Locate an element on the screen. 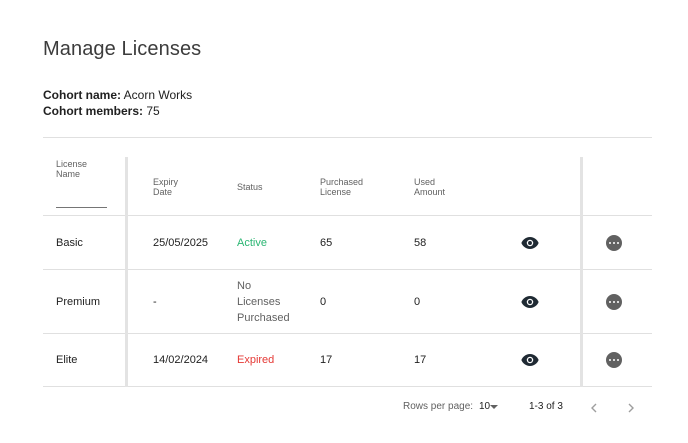 The height and width of the screenshot is (443, 688). cohort-name: Cohort name: Acorn Works is located at coordinates (117, 95).